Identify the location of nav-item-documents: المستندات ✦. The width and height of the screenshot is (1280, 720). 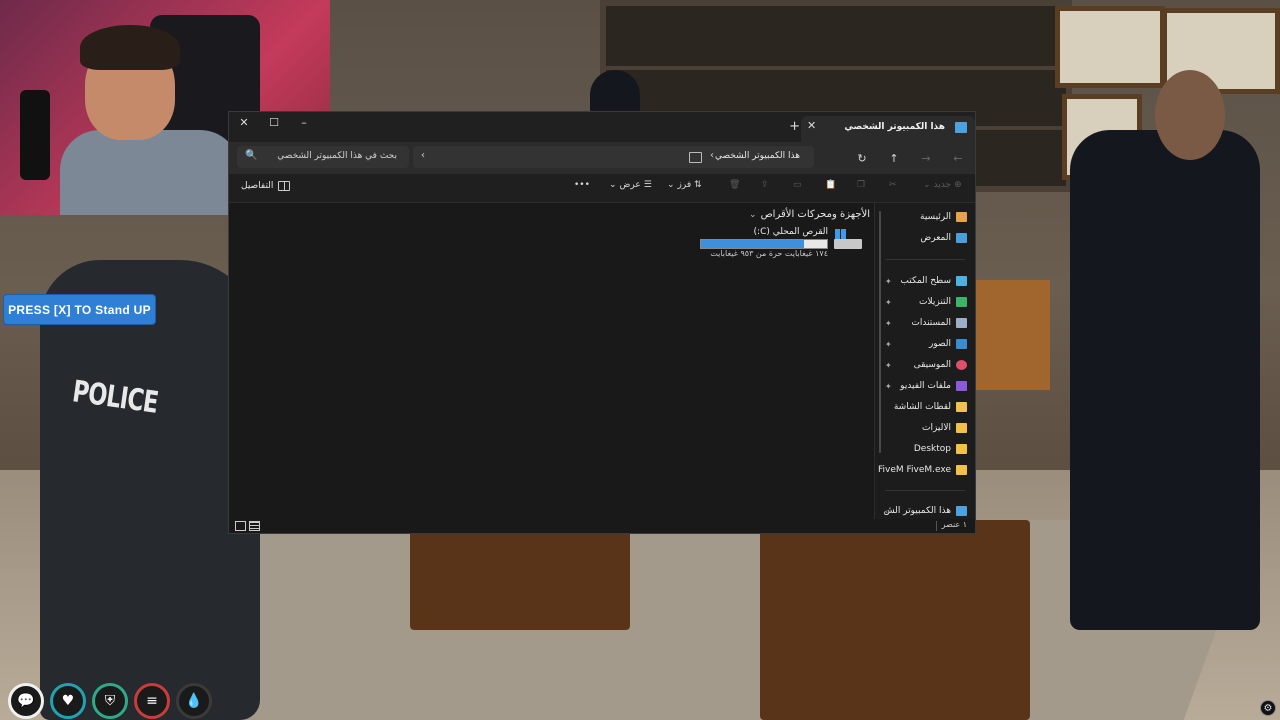
(925, 323).